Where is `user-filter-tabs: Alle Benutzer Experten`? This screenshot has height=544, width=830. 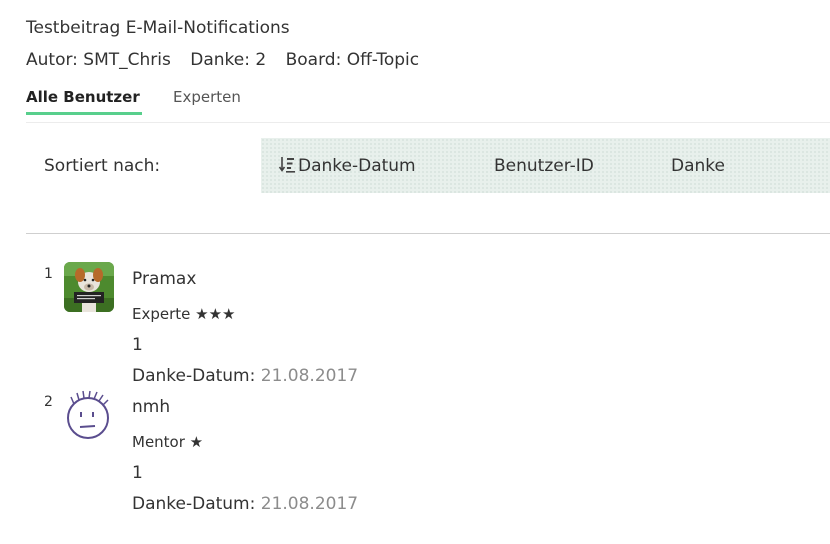
user-filter-tabs: Alle Benutzer Experten is located at coordinates (428, 104).